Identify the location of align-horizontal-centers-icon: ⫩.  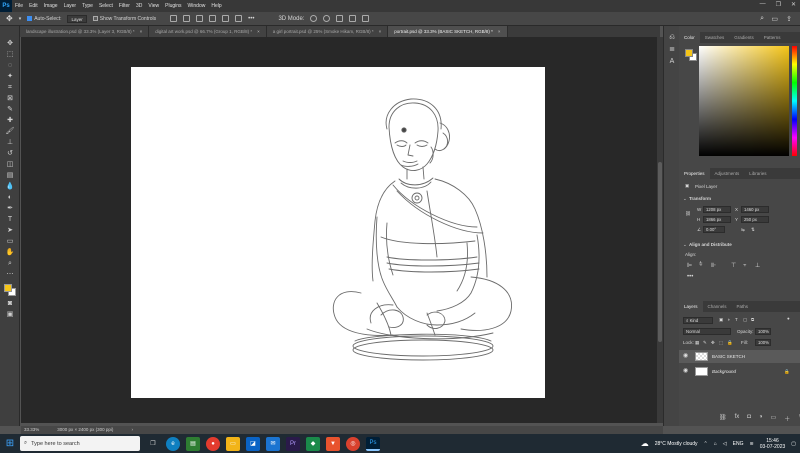
(700, 265).